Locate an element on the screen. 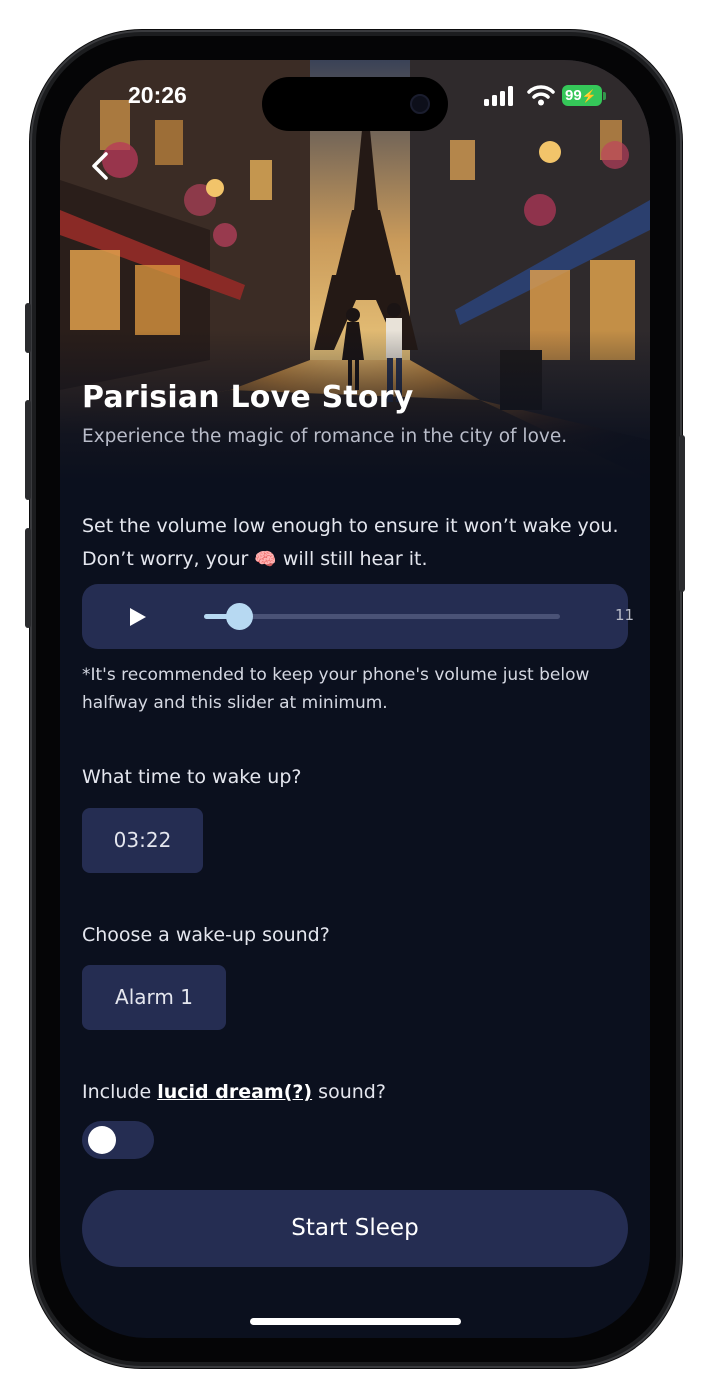  volume-slider-thumb is located at coordinates (240, 616).